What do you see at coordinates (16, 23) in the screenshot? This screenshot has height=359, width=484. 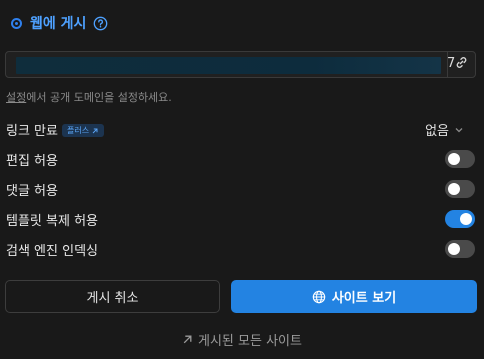 I see `publish-radio` at bounding box center [16, 23].